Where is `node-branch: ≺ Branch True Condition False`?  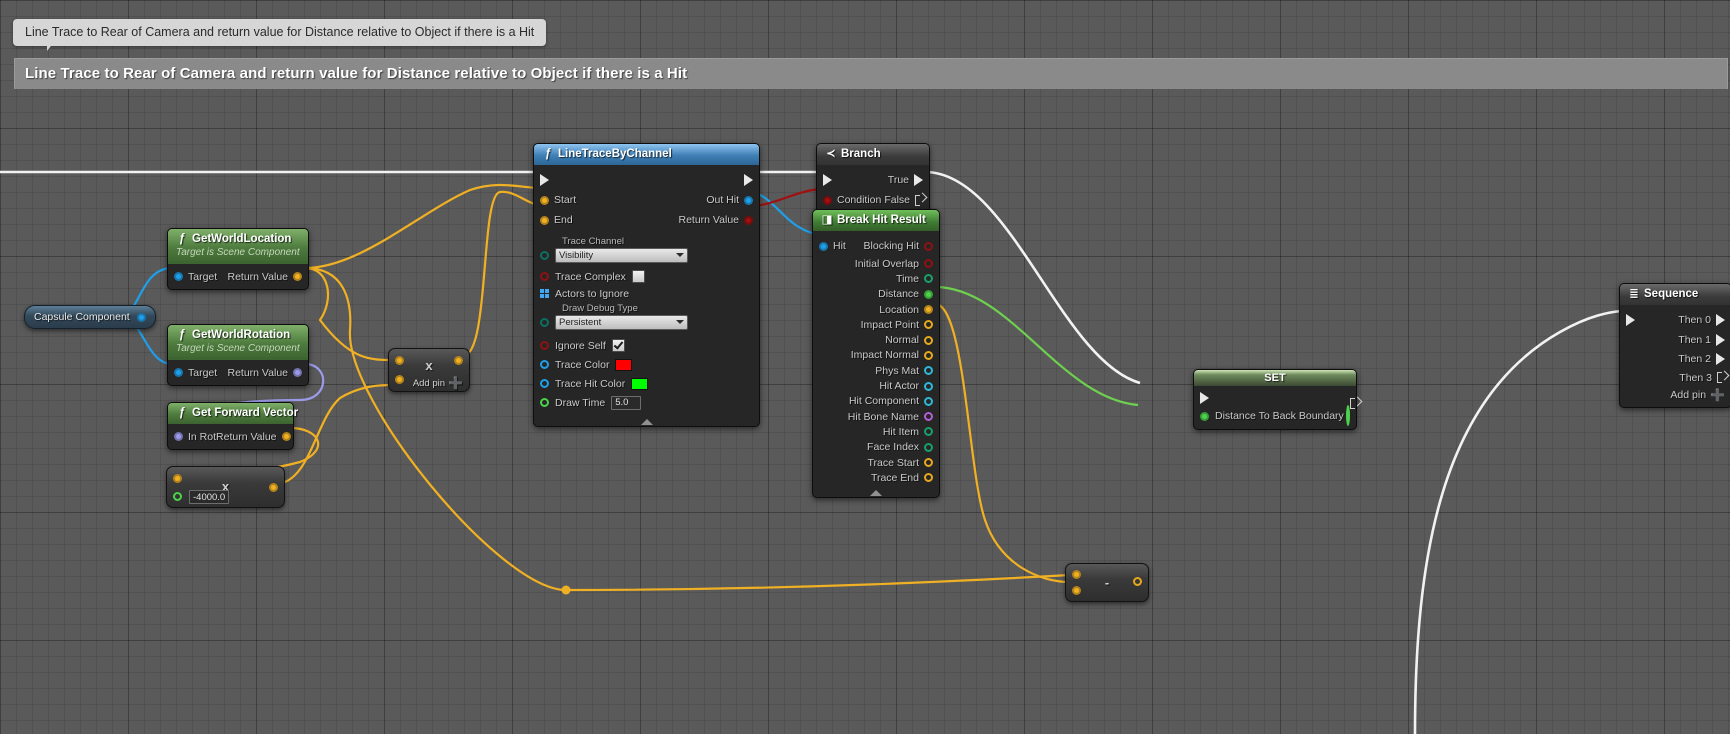 node-branch: ≺ Branch True Condition False is located at coordinates (873, 179).